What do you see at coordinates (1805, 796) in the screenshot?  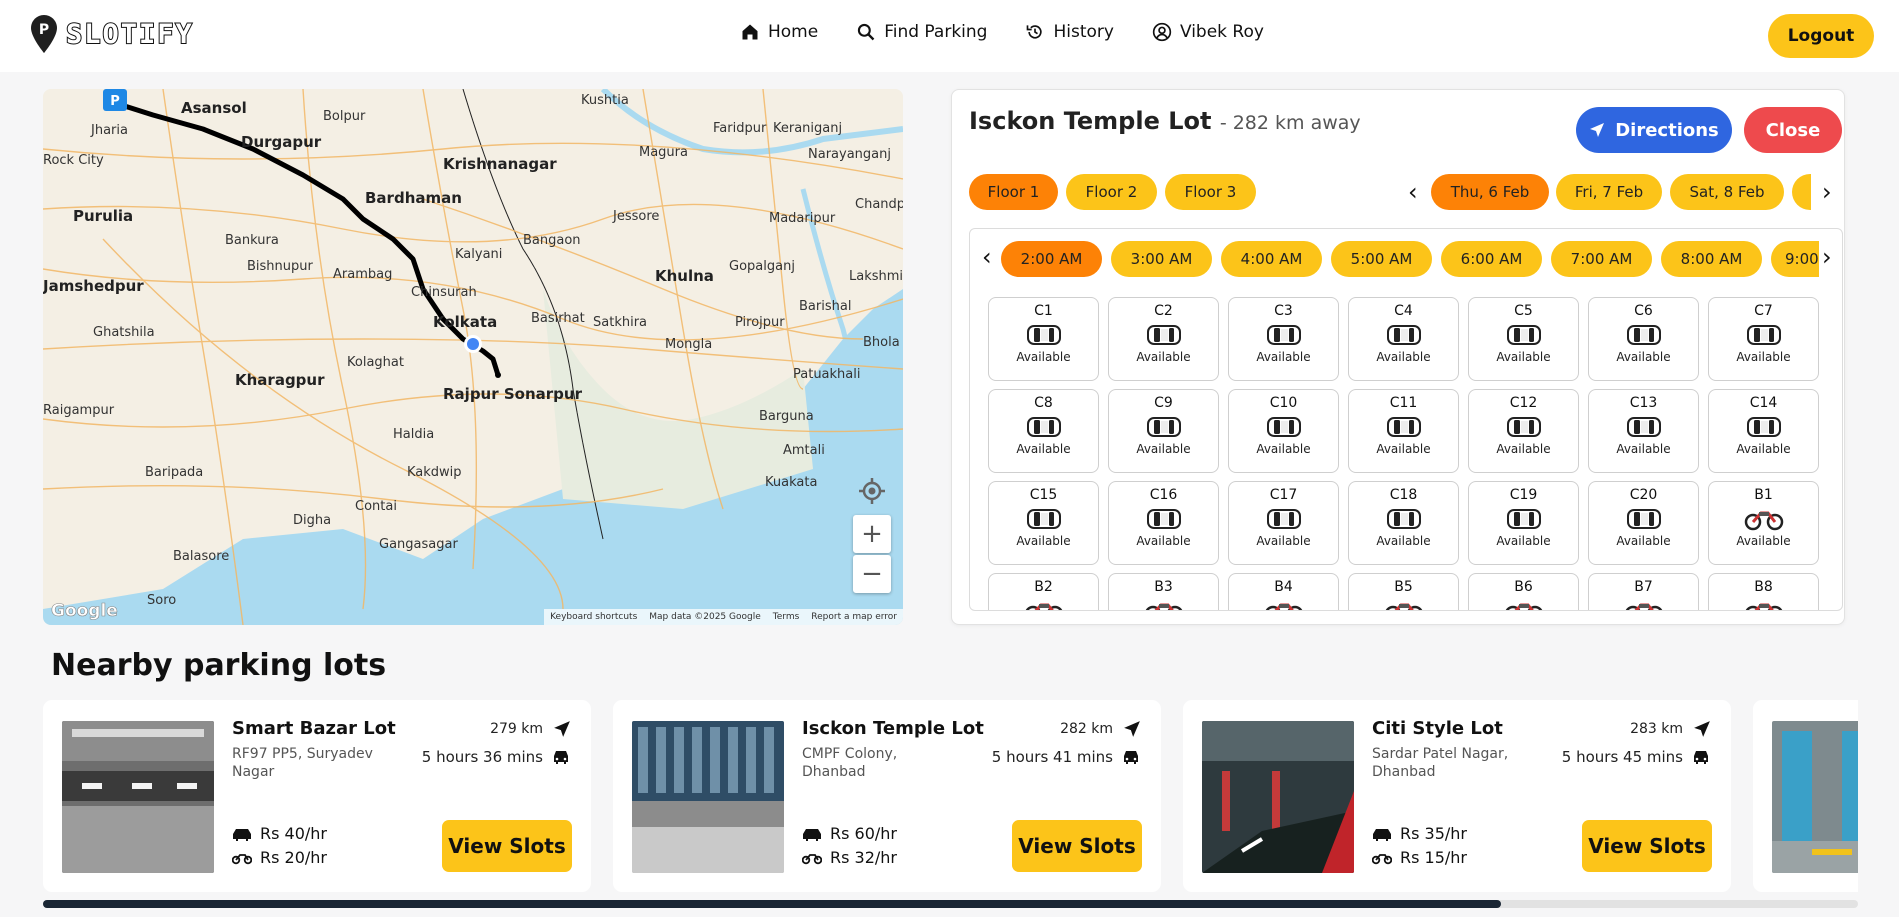 I see `parking-lot-card-partial` at bounding box center [1805, 796].